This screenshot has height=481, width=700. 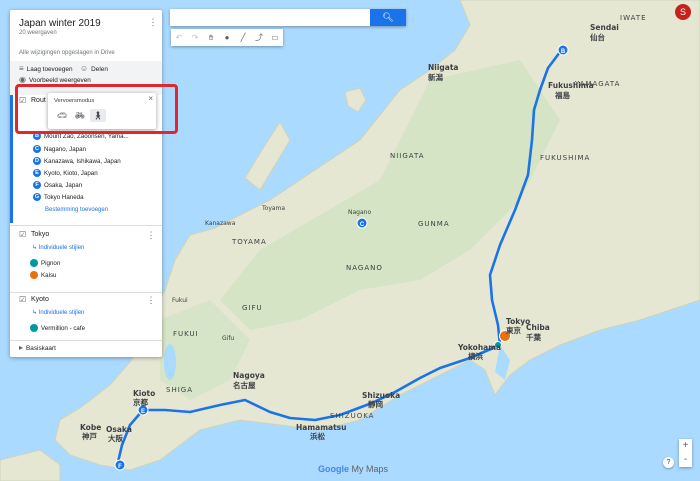 I want to click on map-label-sendai-jp: 仙台, so click(x=597, y=37).